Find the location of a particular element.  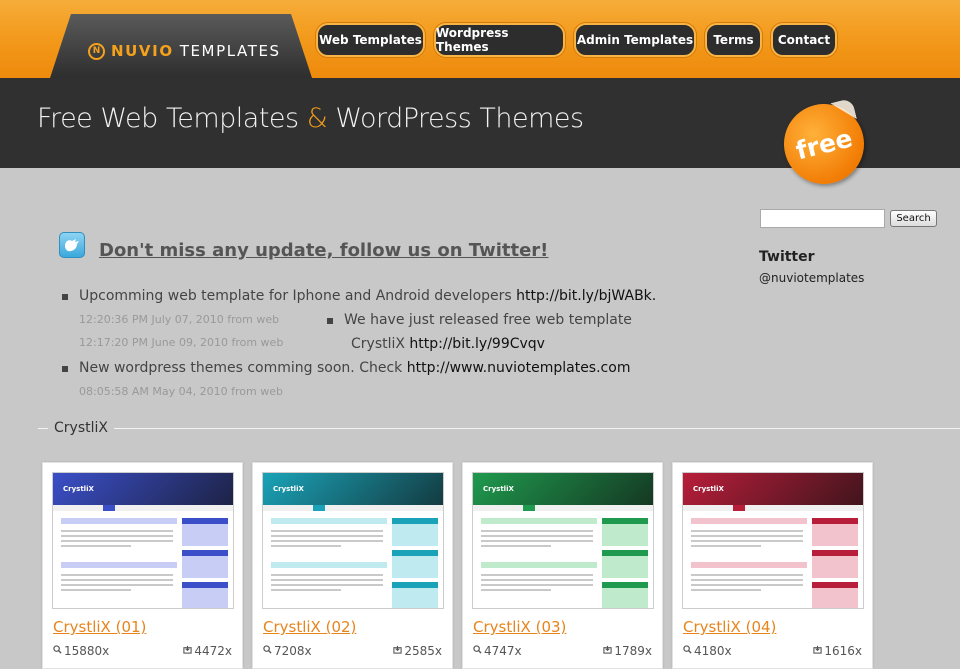

sidebar-twitter-handle: @nuviotemplates is located at coordinates (811, 278).